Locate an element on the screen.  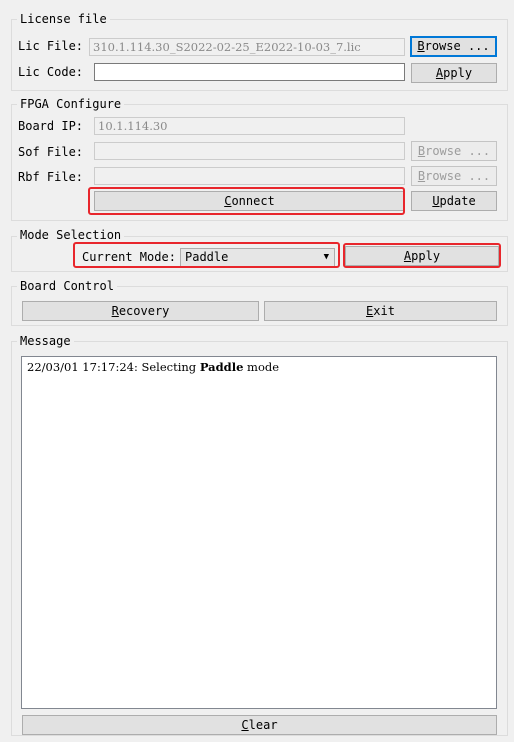
lic-apply-button-label: Apply is located at coordinates (454, 73).